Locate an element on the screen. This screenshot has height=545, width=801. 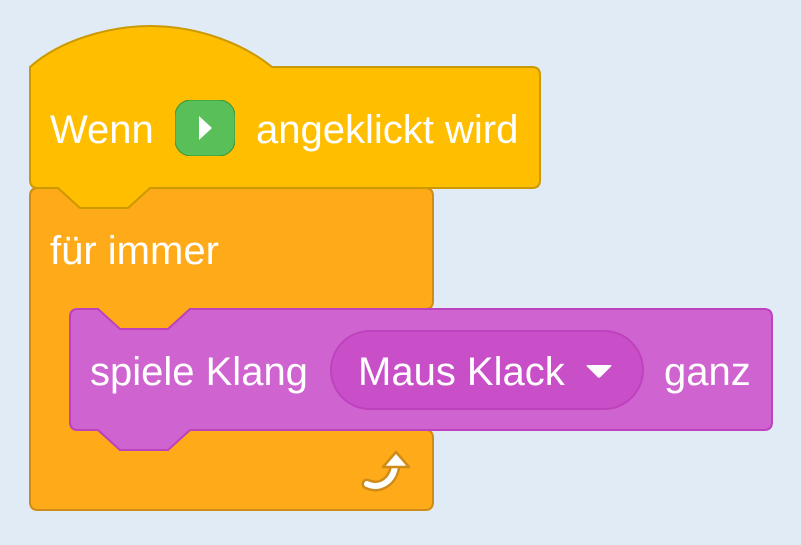
hat-block-suffix-label: angeklickt wird is located at coordinates (387, 130).